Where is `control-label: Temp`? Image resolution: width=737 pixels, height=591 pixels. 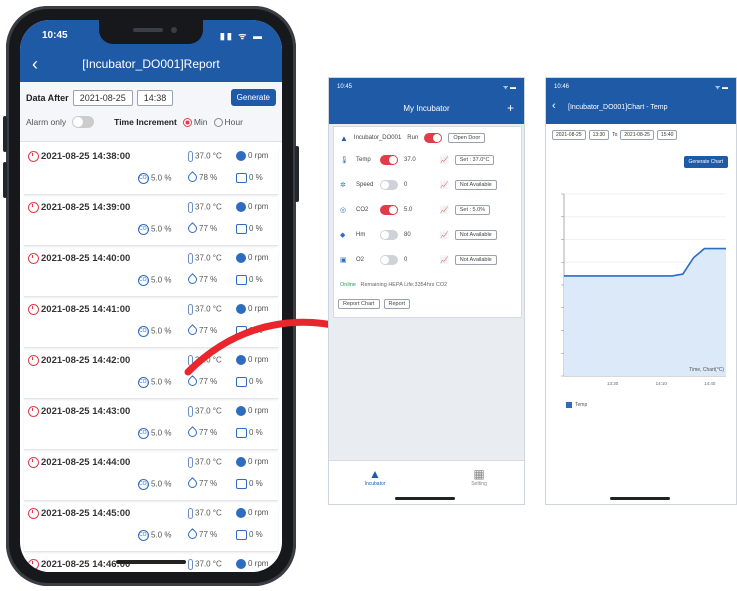
control-label: Temp is located at coordinates (363, 160).